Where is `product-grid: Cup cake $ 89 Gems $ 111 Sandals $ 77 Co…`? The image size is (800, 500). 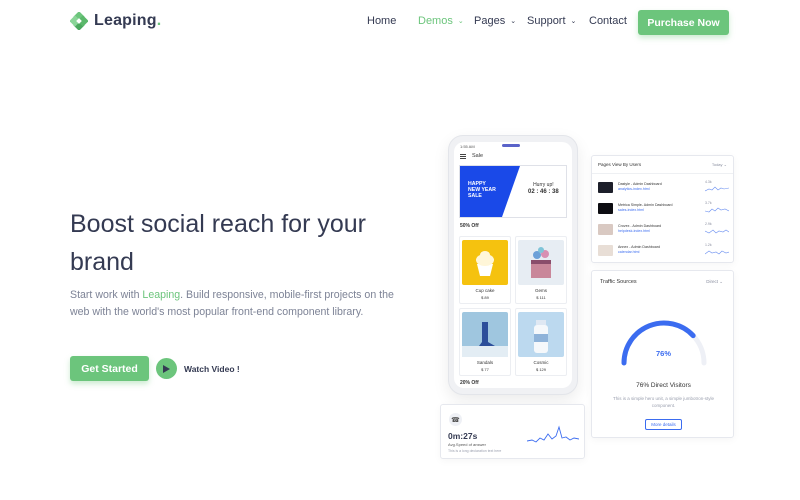
product-grid: Cup cake $ 89 Gems $ 111 Sandals $ 77 Co… is located at coordinates (513, 306).